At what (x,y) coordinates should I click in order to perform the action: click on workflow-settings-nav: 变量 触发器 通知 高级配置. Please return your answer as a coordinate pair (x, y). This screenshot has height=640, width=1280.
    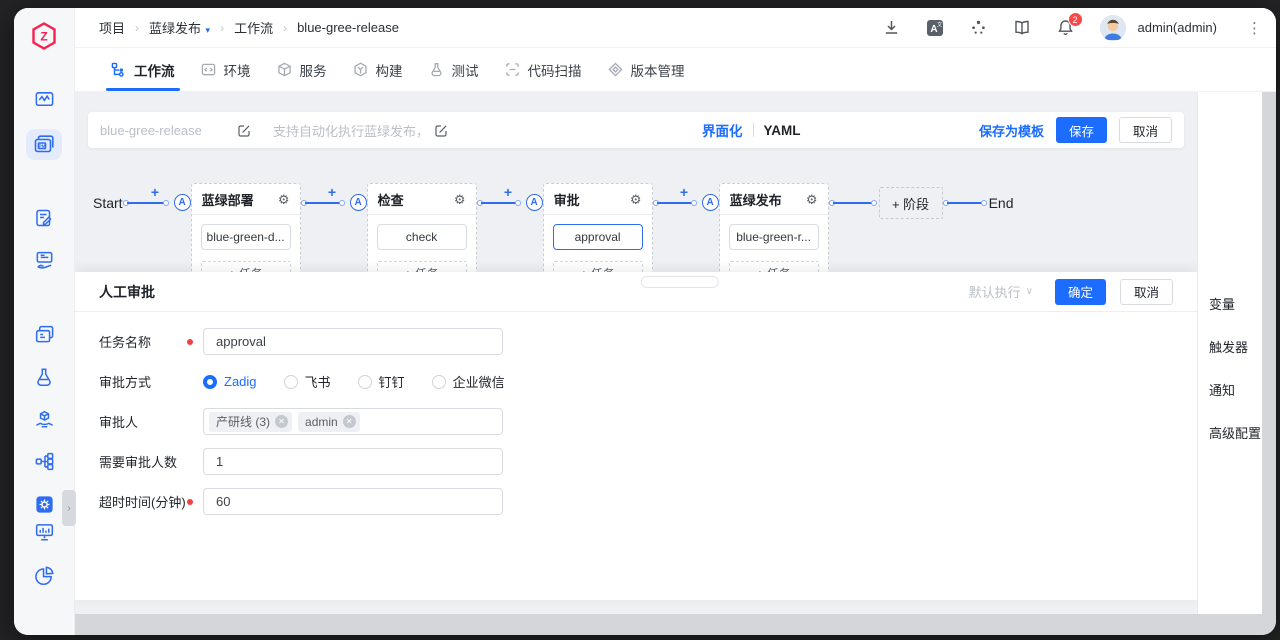
    Looking at the image, I should click on (1229, 353).